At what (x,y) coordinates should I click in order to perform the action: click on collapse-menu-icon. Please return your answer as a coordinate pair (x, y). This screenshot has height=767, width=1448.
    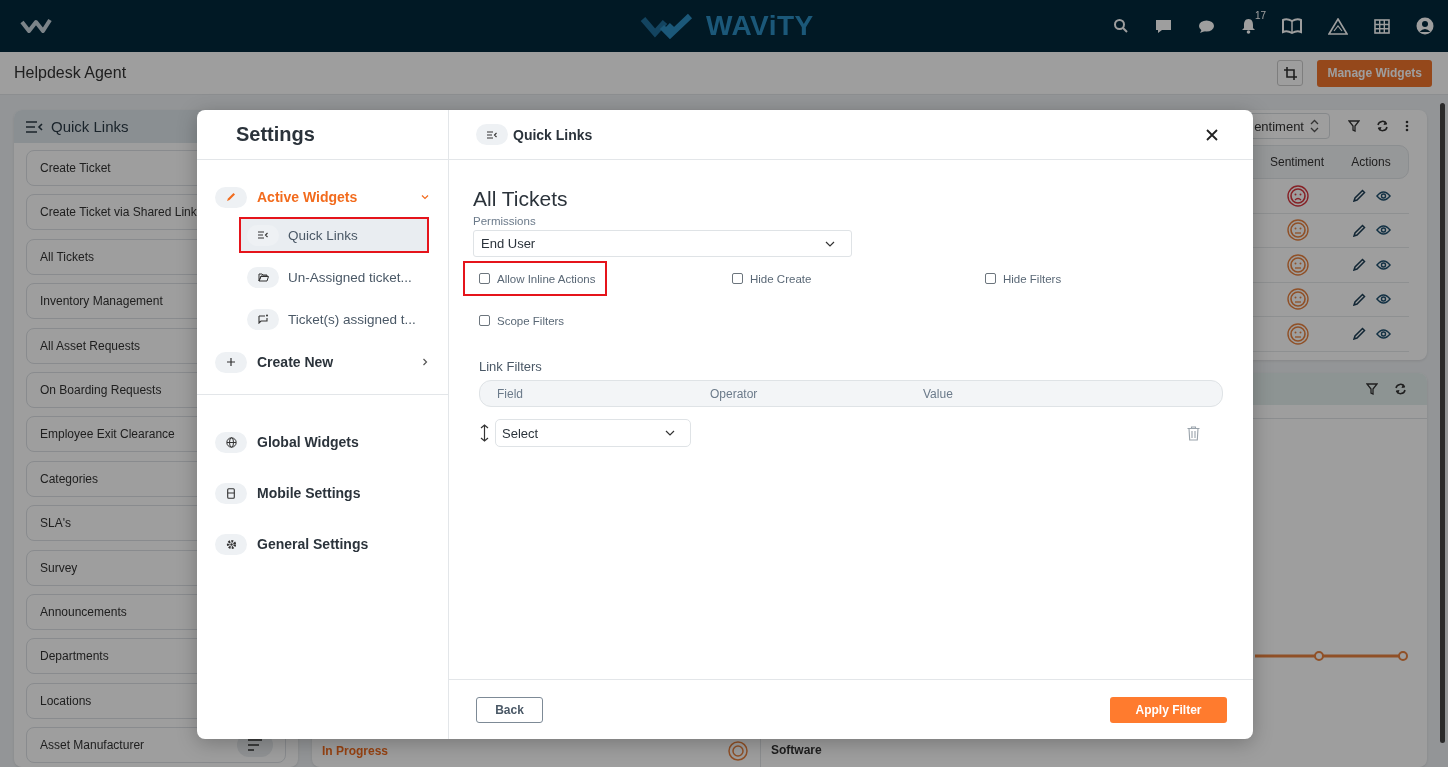
    Looking at the image, I should click on (34, 126).